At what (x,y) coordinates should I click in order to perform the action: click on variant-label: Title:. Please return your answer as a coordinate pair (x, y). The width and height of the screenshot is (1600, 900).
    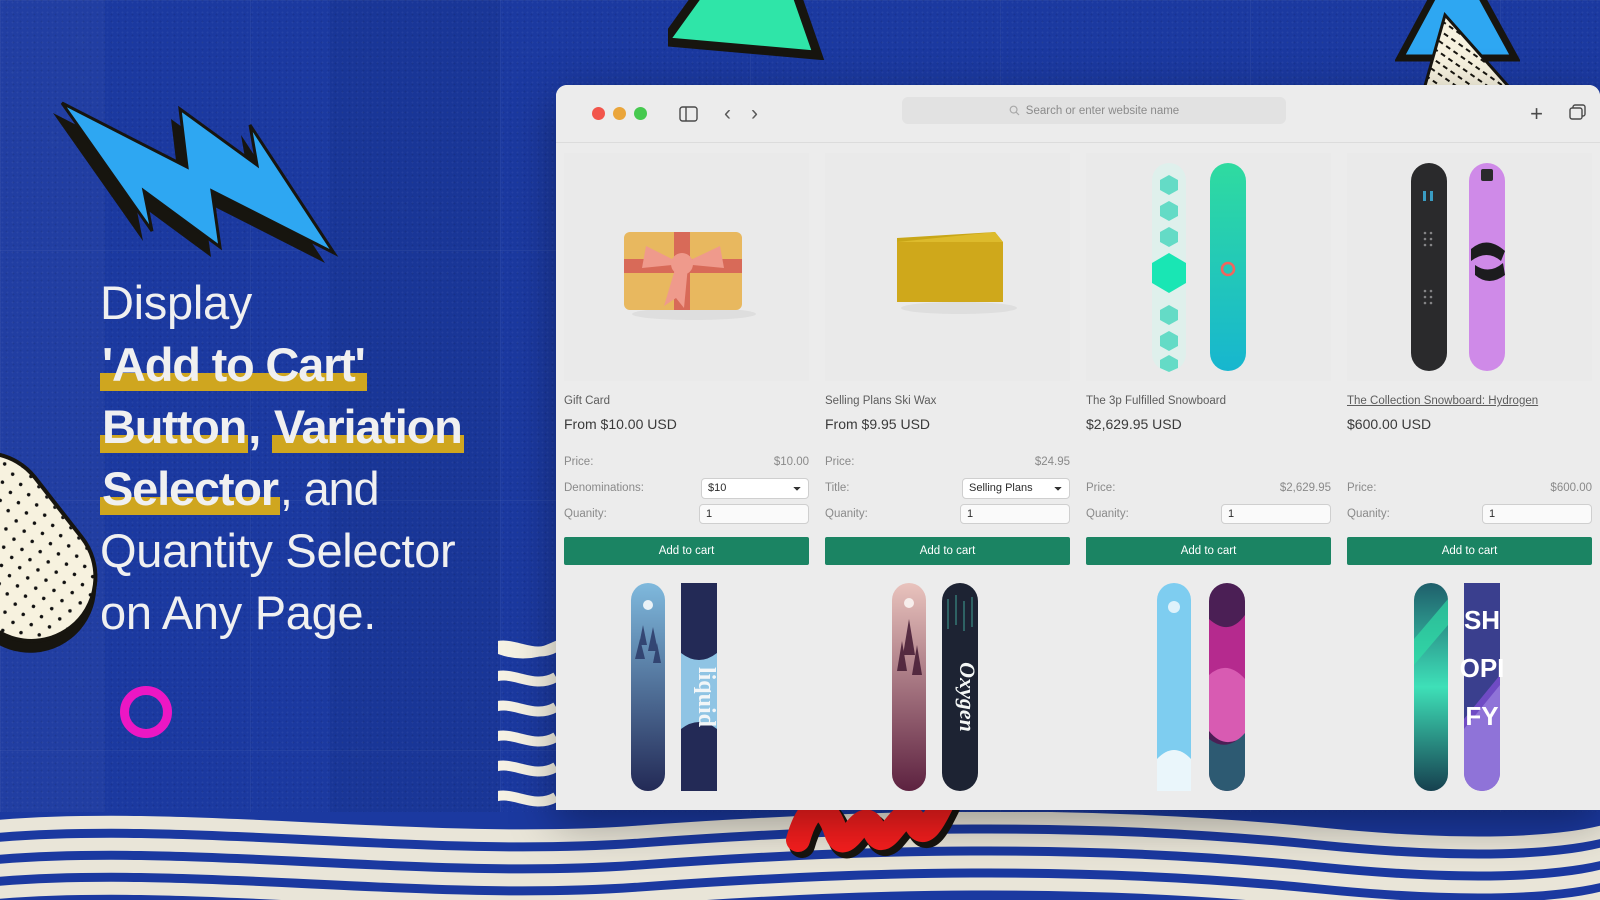
    Looking at the image, I should click on (837, 488).